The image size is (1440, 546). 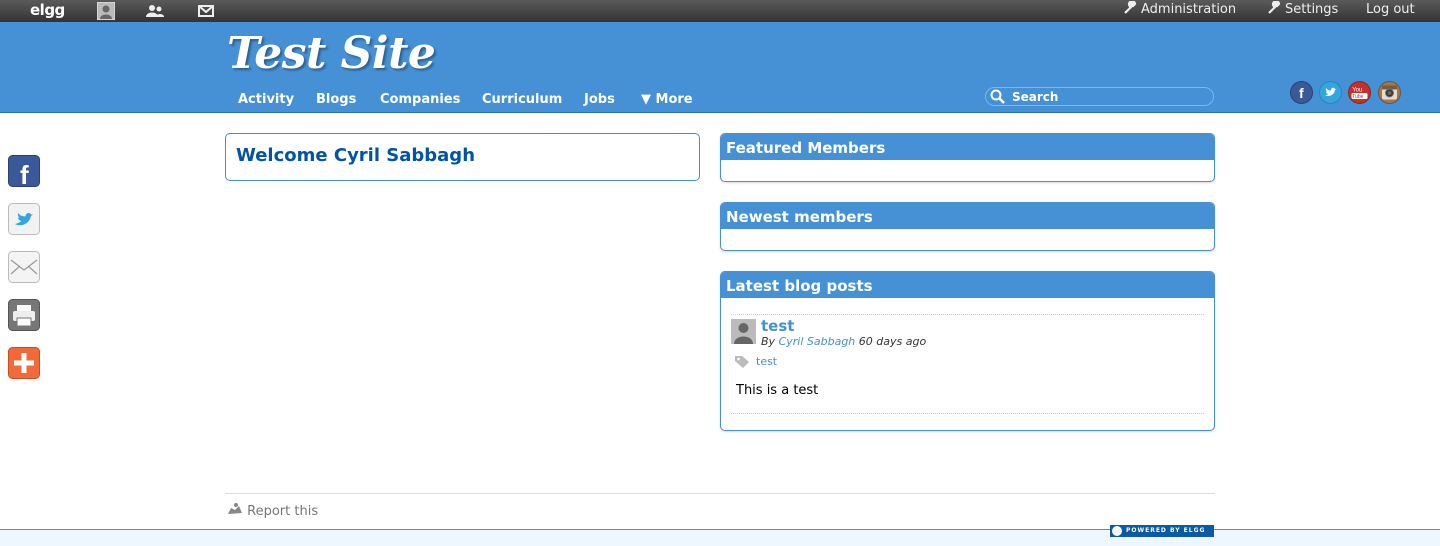 I want to click on footer-band, so click(x=720, y=537).